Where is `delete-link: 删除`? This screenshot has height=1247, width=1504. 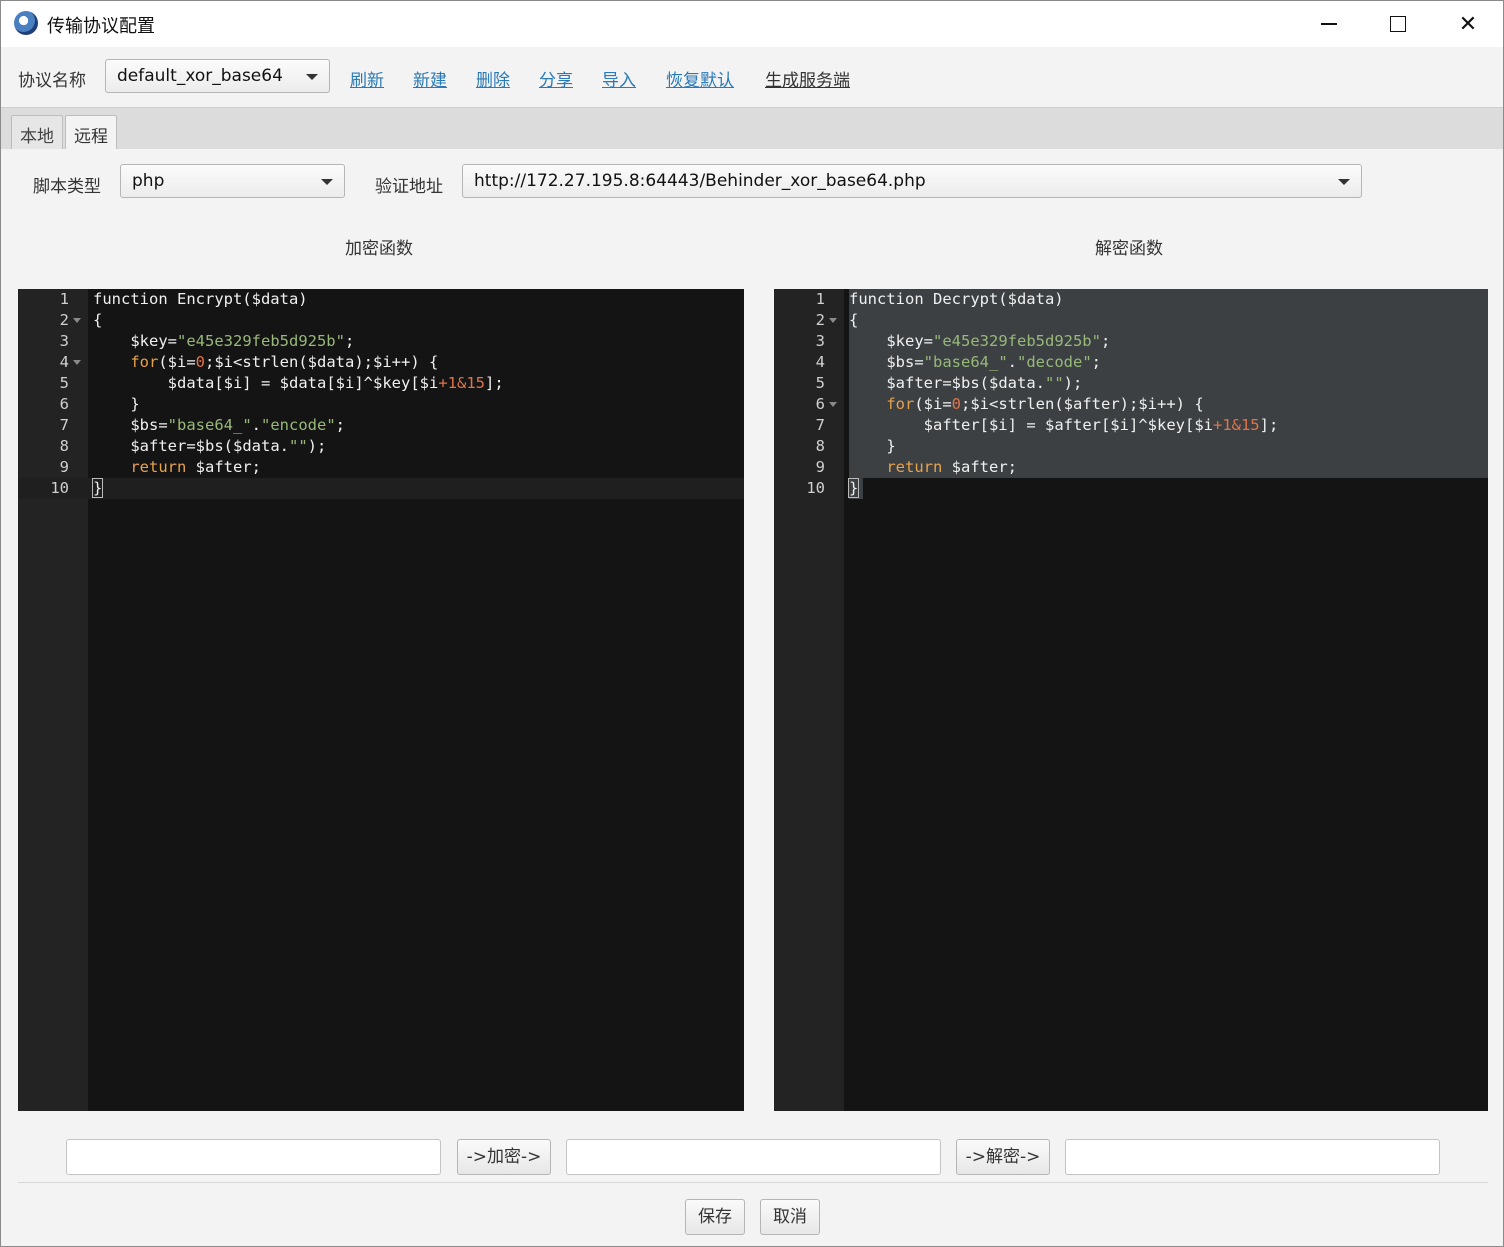
delete-link: 删除 is located at coordinates (493, 78).